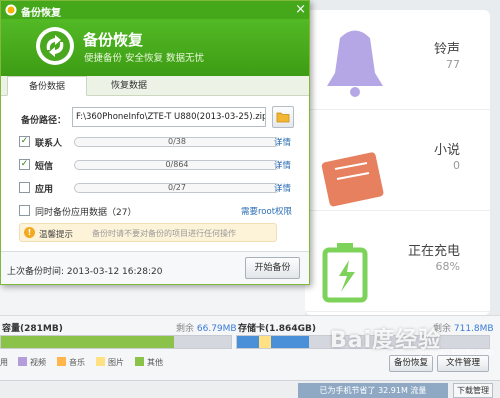  Describe the element at coordinates (155, 362) in the screenshot. I see `legend-label: 其他` at that location.